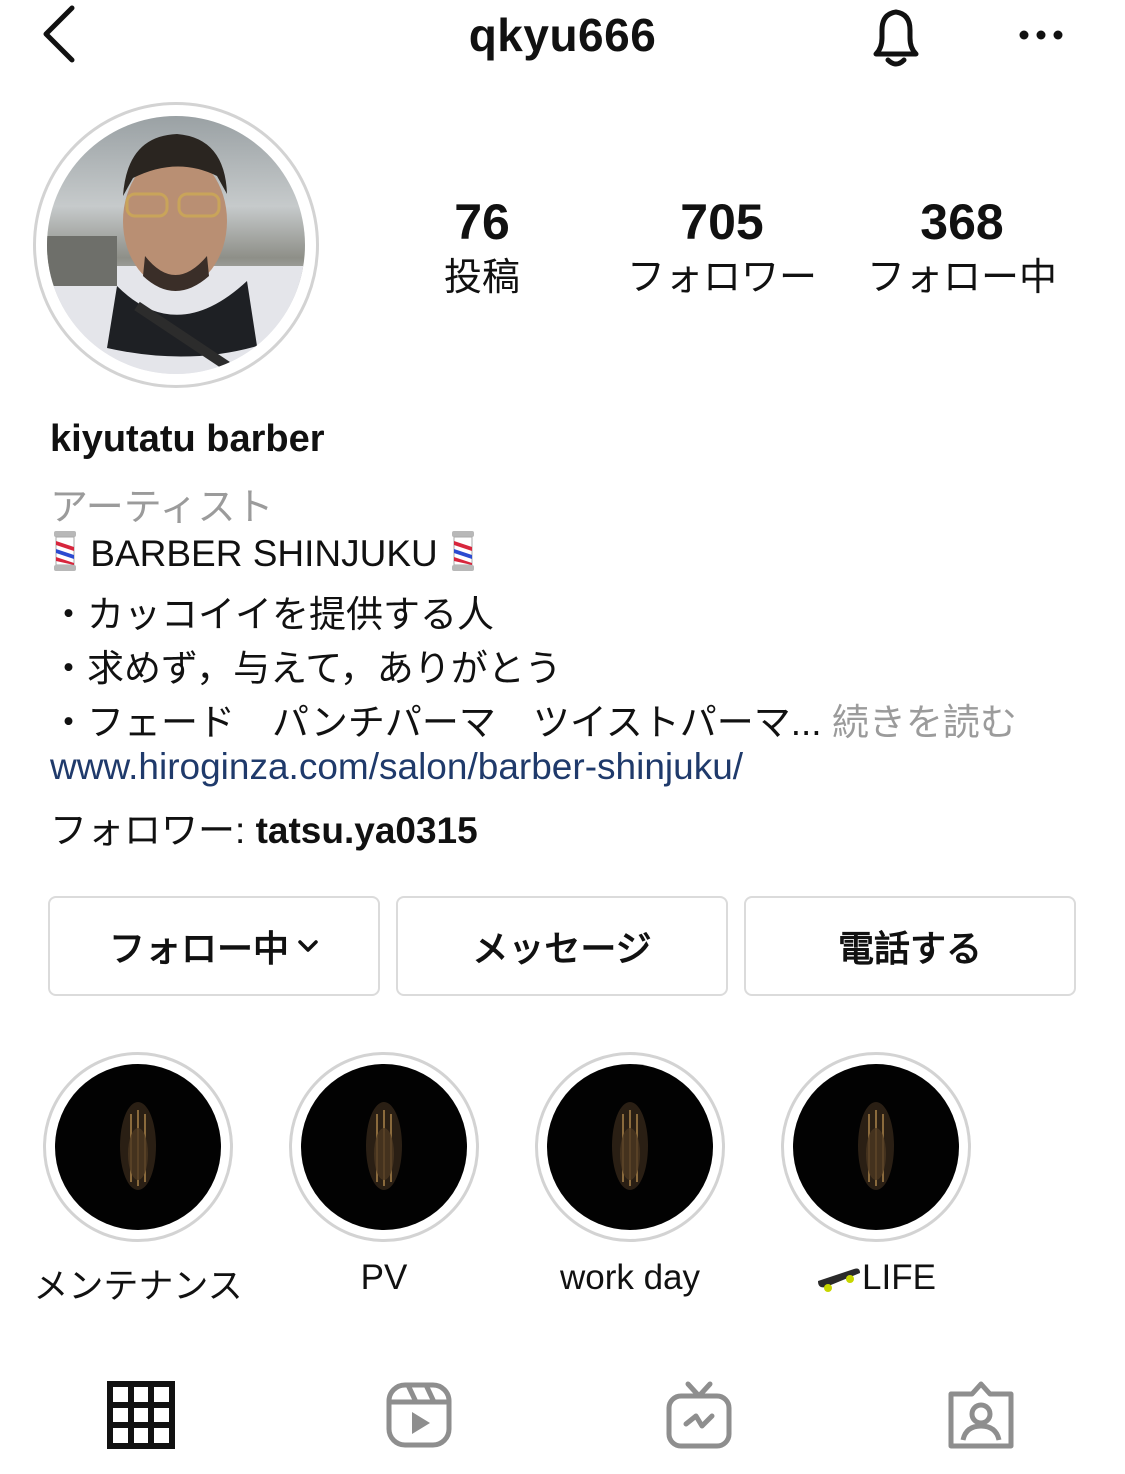 The height and width of the screenshot is (1474, 1125). Describe the element at coordinates (162, 508) in the screenshot. I see `profile-category: アーティスト` at that location.